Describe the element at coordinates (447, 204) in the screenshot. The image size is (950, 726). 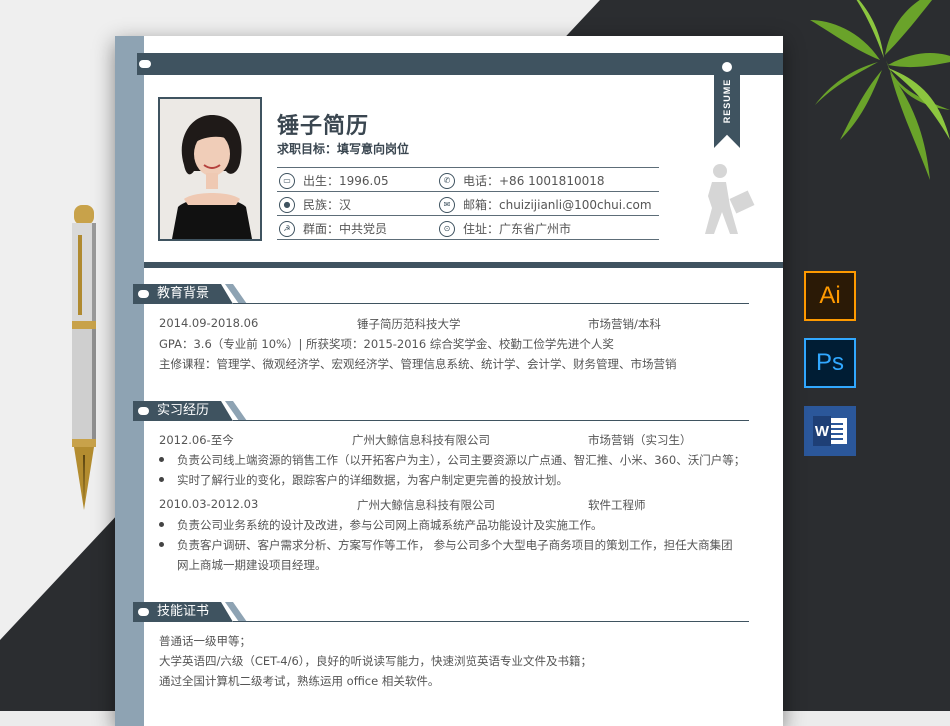
I see `mail-icon: ✉` at that location.